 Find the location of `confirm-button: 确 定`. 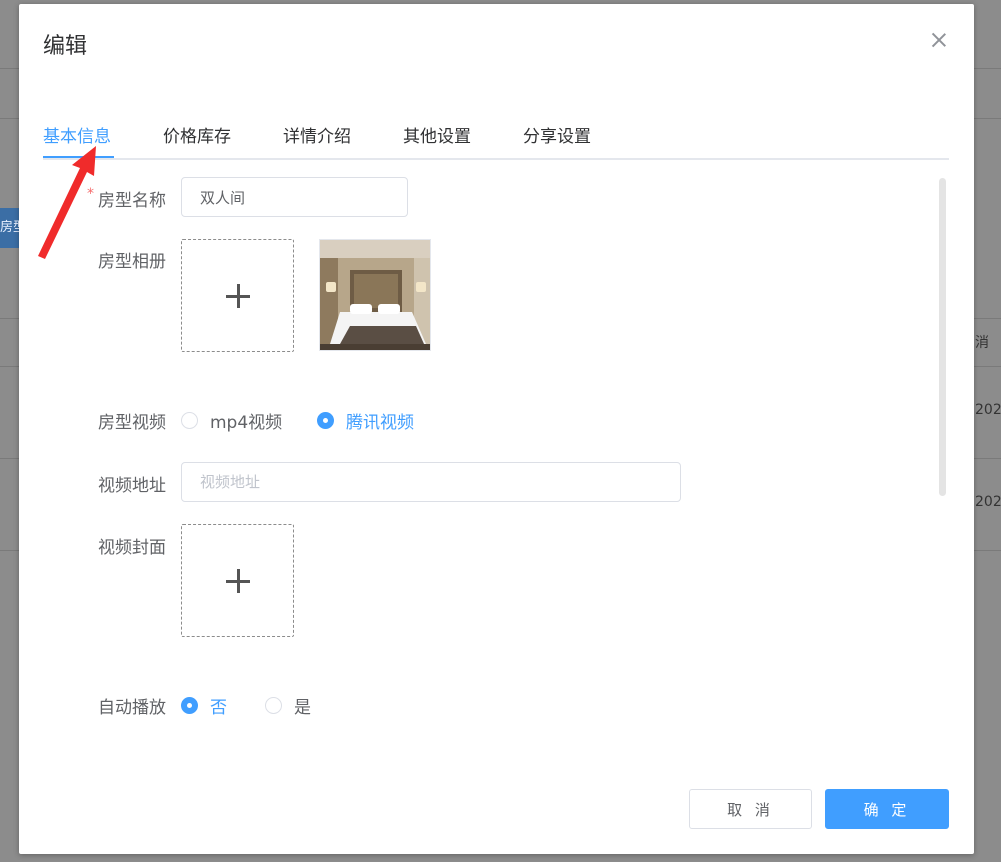

confirm-button: 确 定 is located at coordinates (887, 809).